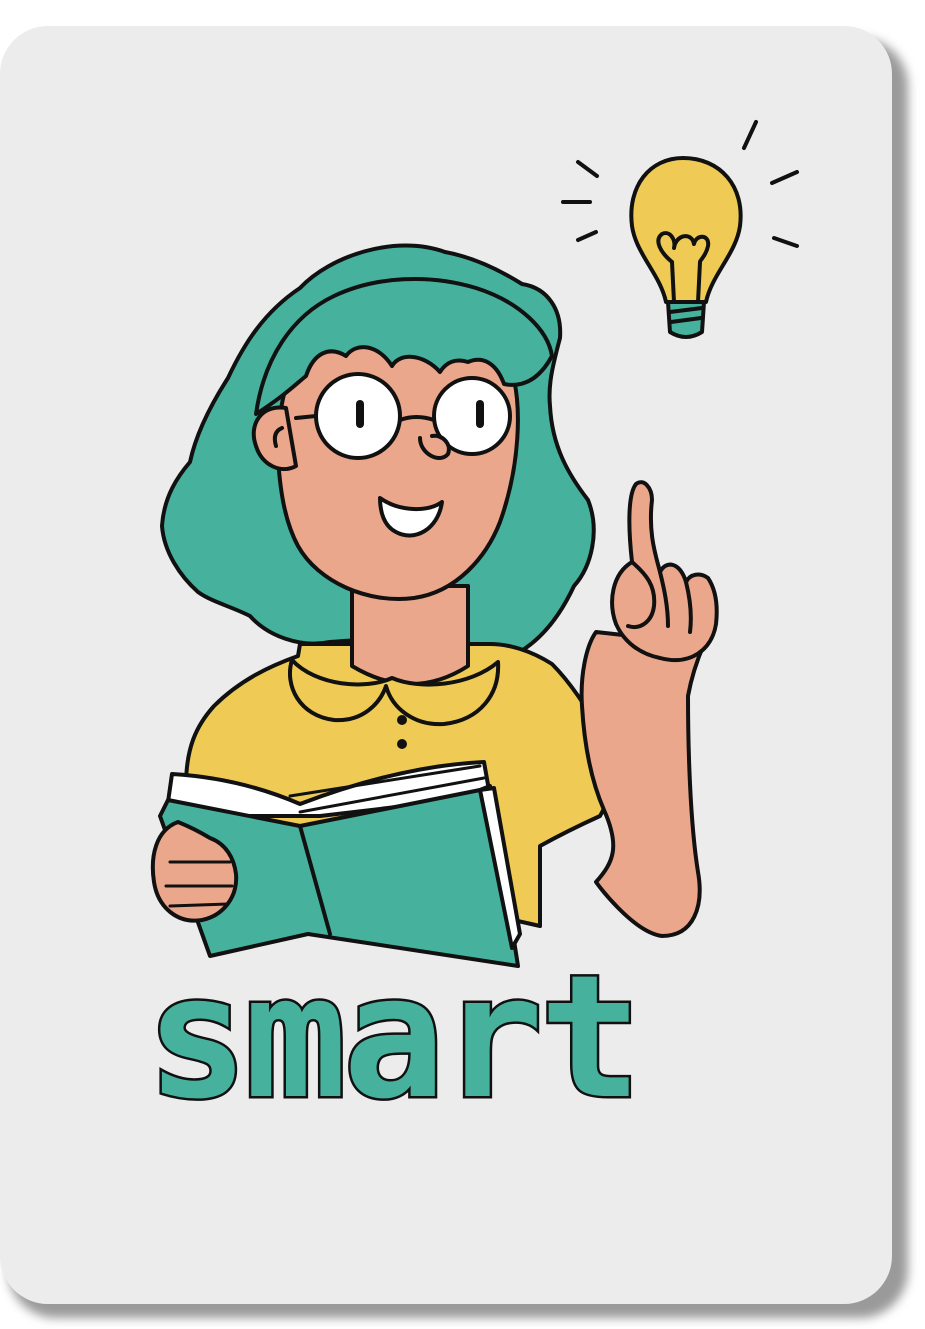 The width and height of the screenshot is (925, 1329). What do you see at coordinates (642, 784) in the screenshot?
I see `raised-arm` at bounding box center [642, 784].